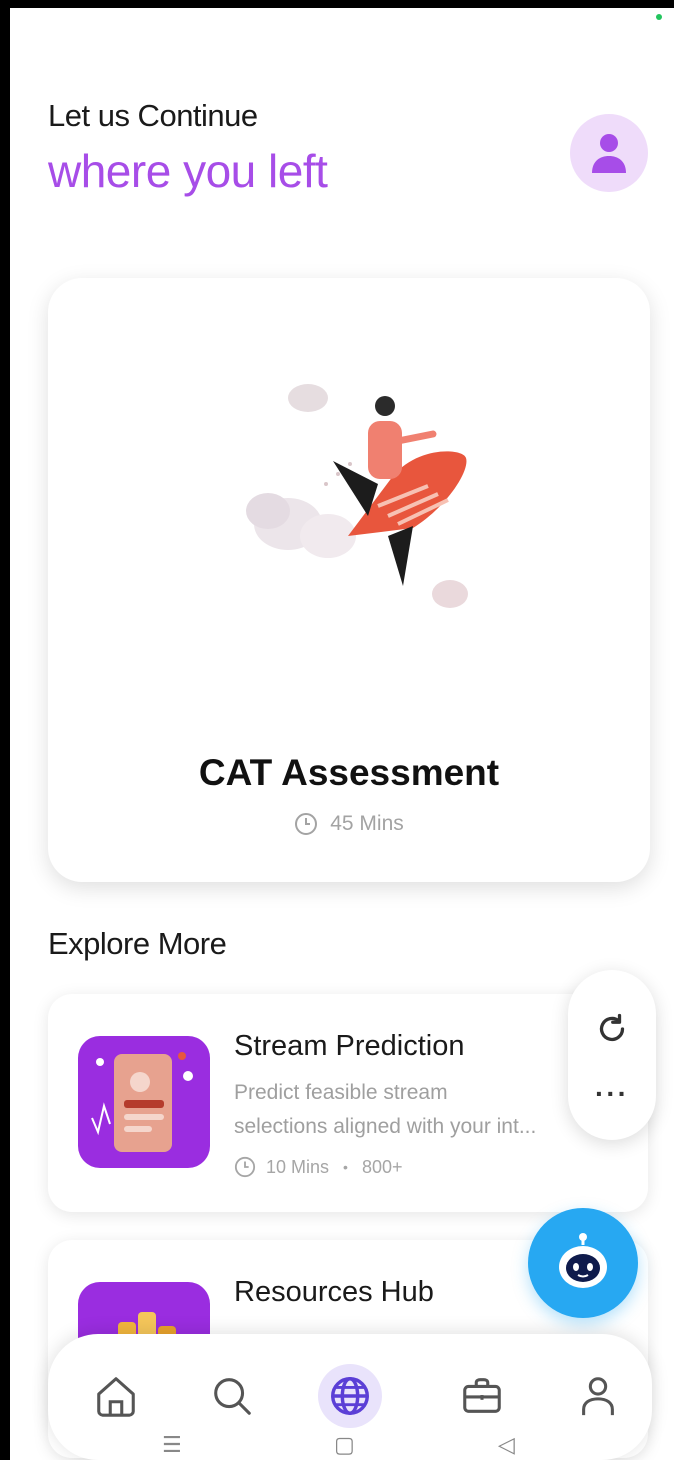 The width and height of the screenshot is (674, 1460). What do you see at coordinates (349, 1046) in the screenshot?
I see `item-title: Stream Prediction` at bounding box center [349, 1046].